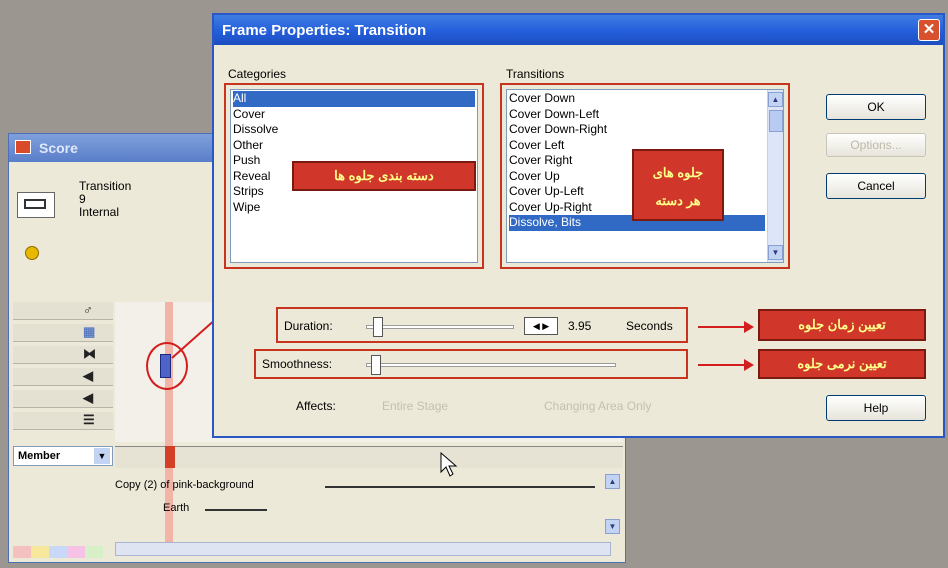 This screenshot has width=948, height=568. I want to click on affects-label: Affects:, so click(316, 406).